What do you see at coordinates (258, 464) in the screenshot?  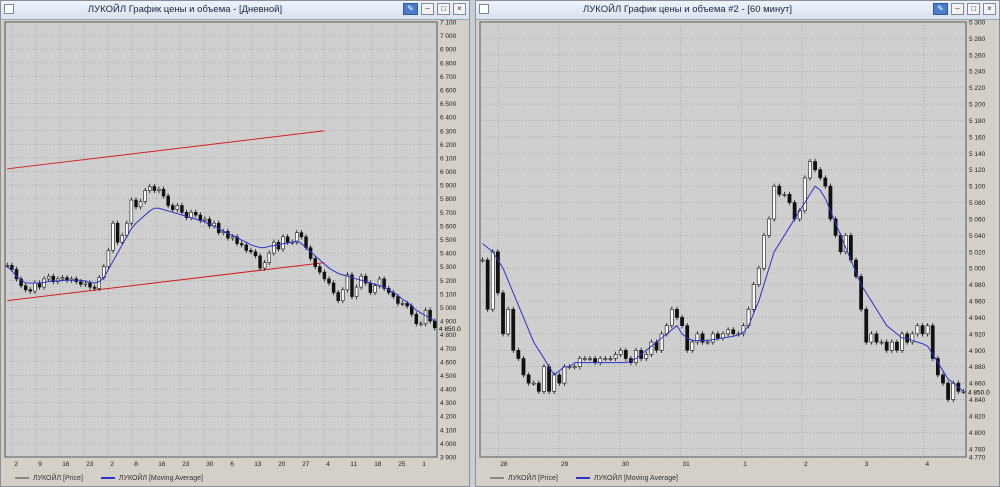 I see `x-tick-label: 13` at bounding box center [258, 464].